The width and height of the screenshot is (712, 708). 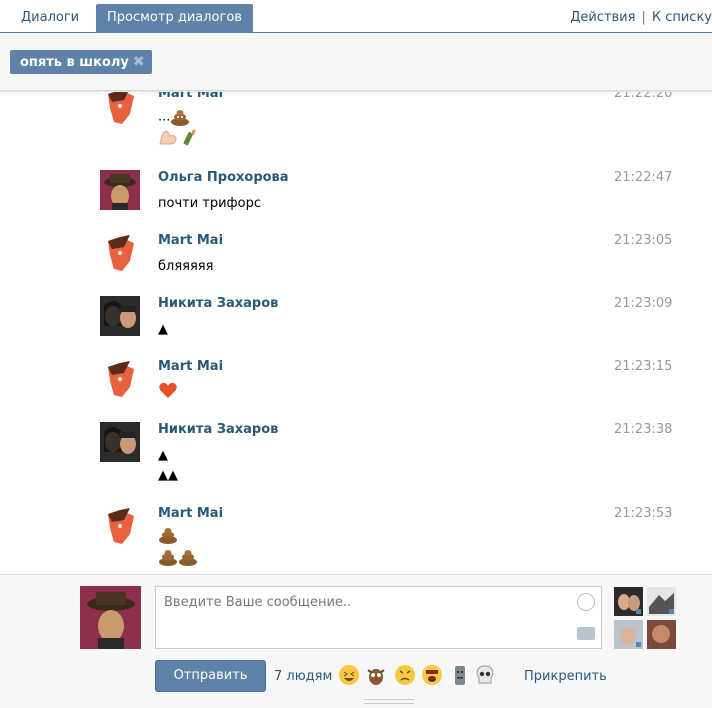 I want to click on camera-icon, so click(x=586, y=633).